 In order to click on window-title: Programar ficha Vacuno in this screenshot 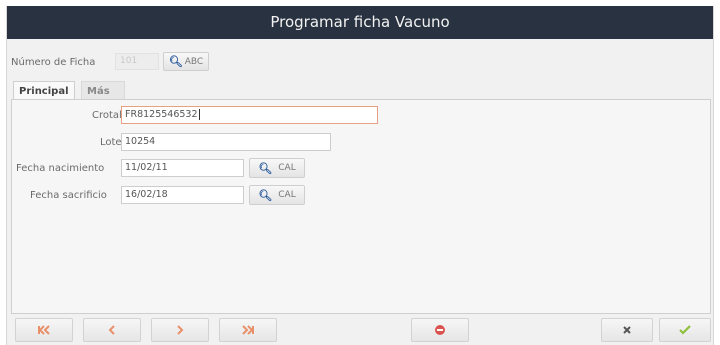, I will do `click(360, 22)`.